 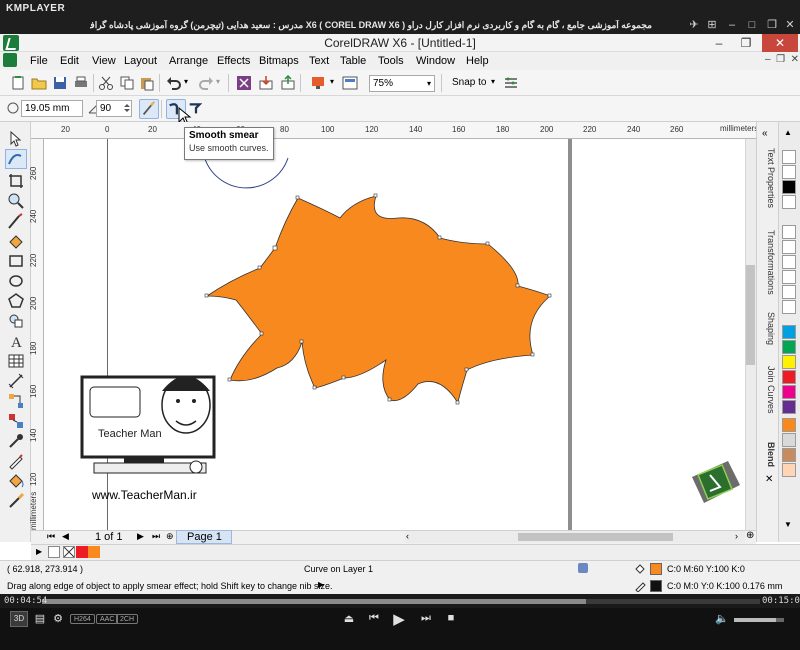 What do you see at coordinates (39, 61) in the screenshot?
I see `menu-file: File` at bounding box center [39, 61].